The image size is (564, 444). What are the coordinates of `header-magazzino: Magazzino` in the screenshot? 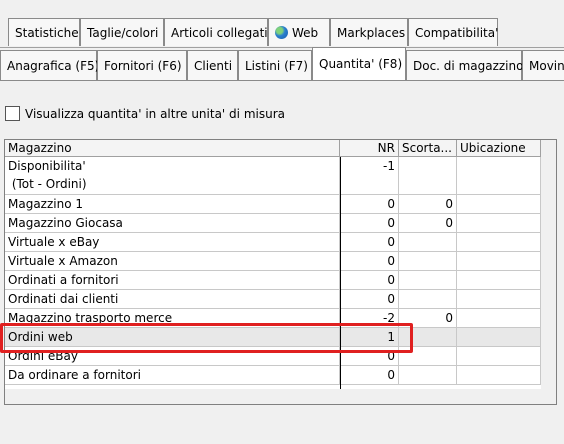 It's located at (172, 148).